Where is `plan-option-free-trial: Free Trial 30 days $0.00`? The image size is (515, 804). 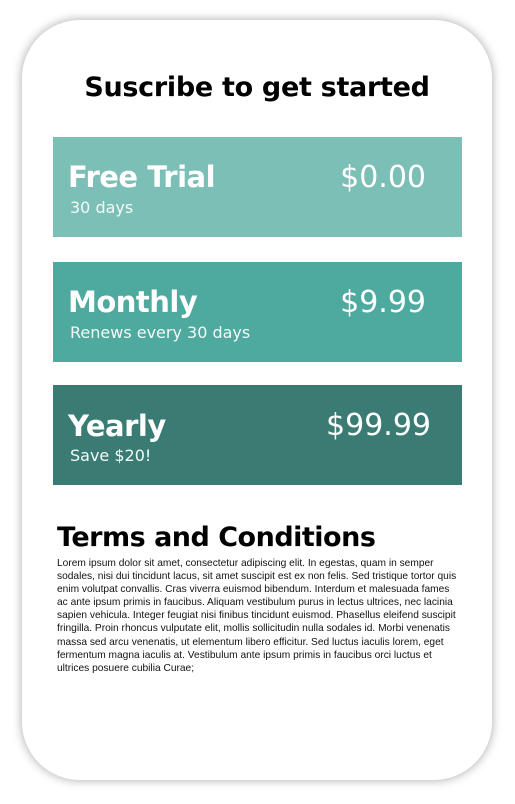 plan-option-free-trial: Free Trial 30 days $0.00 is located at coordinates (257, 187).